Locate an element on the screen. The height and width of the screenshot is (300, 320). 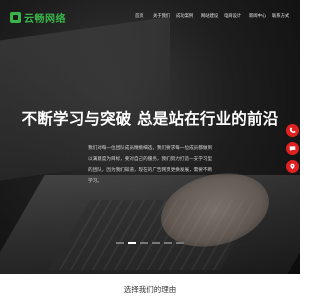
location-button is located at coordinates (292, 166).